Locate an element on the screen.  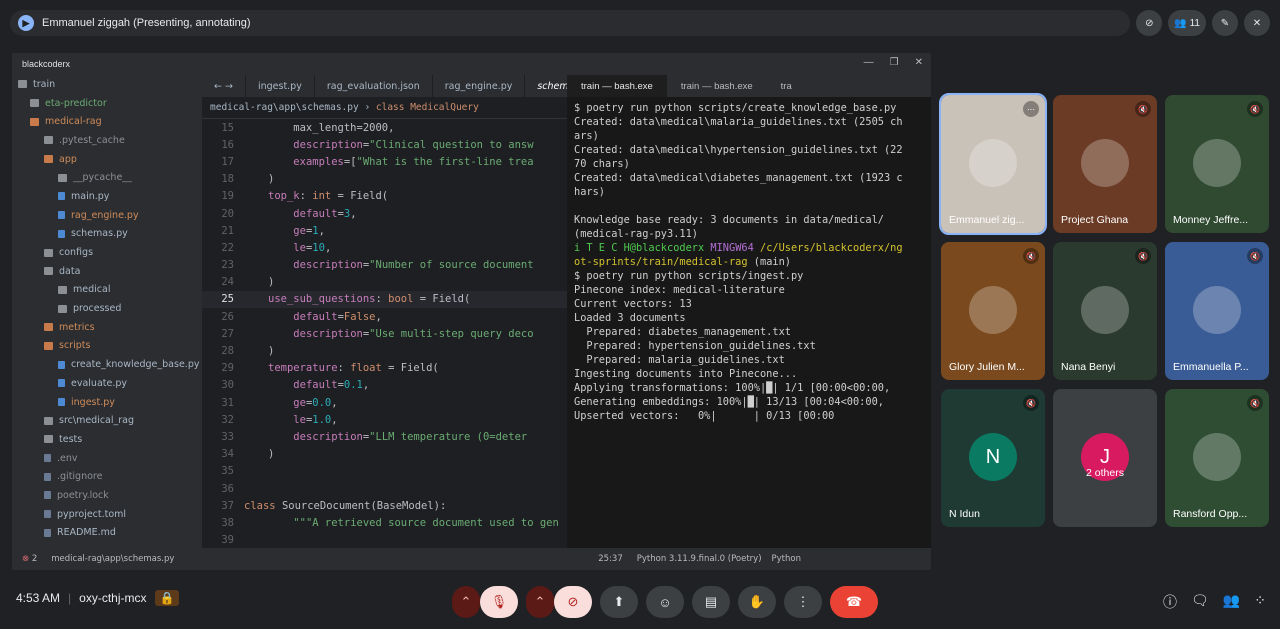
tree-item: eta-predictor is located at coordinates (107, 103).